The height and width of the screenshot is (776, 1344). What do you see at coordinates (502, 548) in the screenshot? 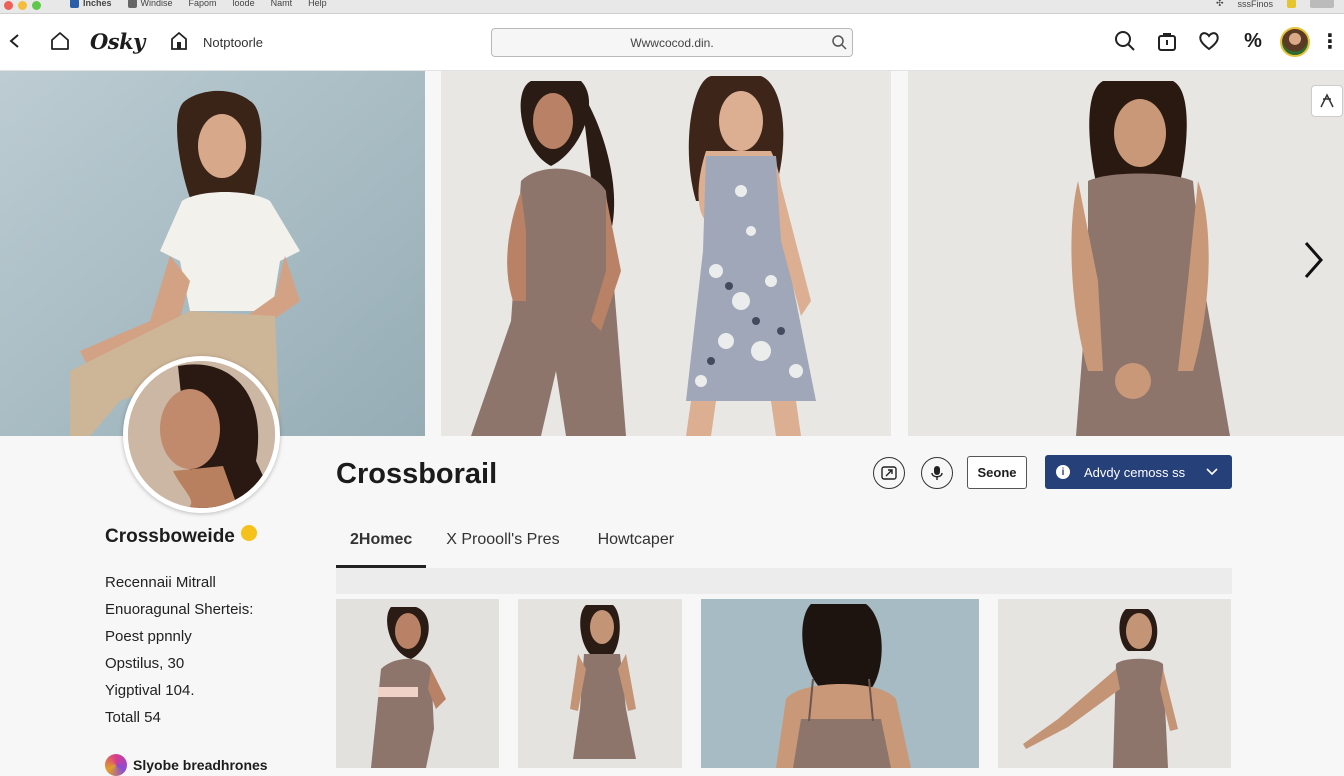
I see `tab-pools: X Proooll's Pres` at bounding box center [502, 548].